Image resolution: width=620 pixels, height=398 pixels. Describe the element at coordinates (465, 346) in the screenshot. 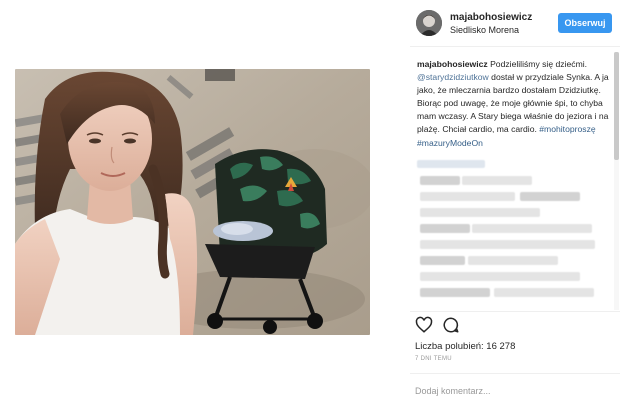

I see `likes-count: Liczba polubień: 16 278` at that location.